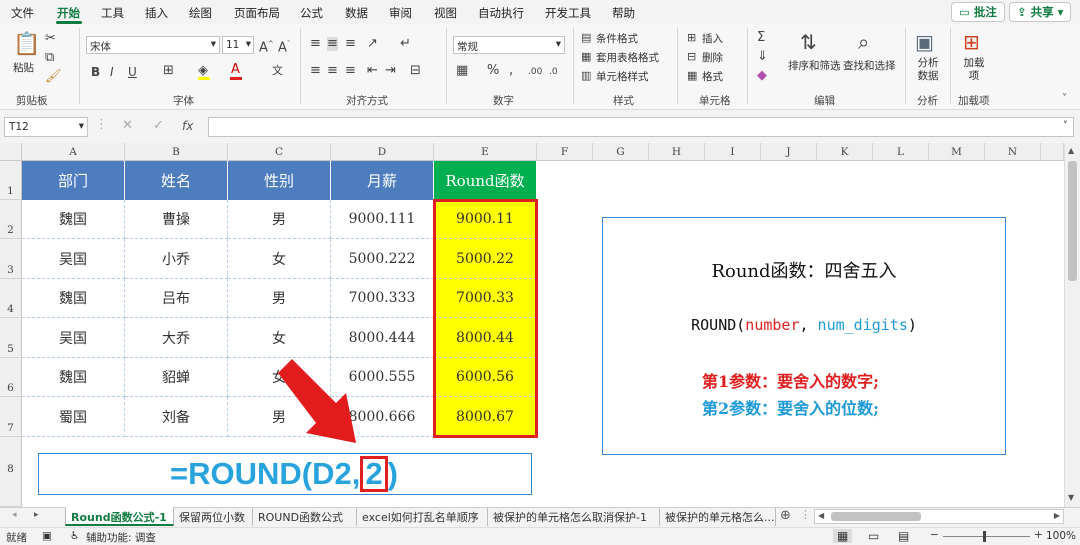 This screenshot has width=1080, height=545. I want to click on table-cell: 8000.44, so click(485, 338).